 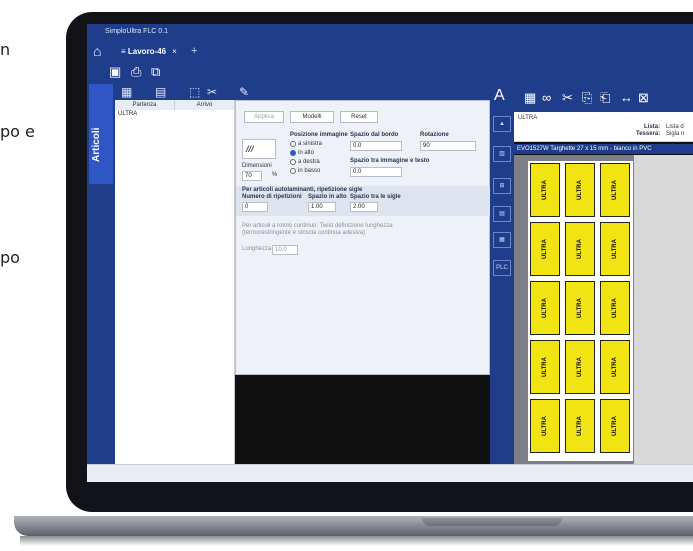 I want to click on repetitions-field: 0, so click(x=255, y=207).